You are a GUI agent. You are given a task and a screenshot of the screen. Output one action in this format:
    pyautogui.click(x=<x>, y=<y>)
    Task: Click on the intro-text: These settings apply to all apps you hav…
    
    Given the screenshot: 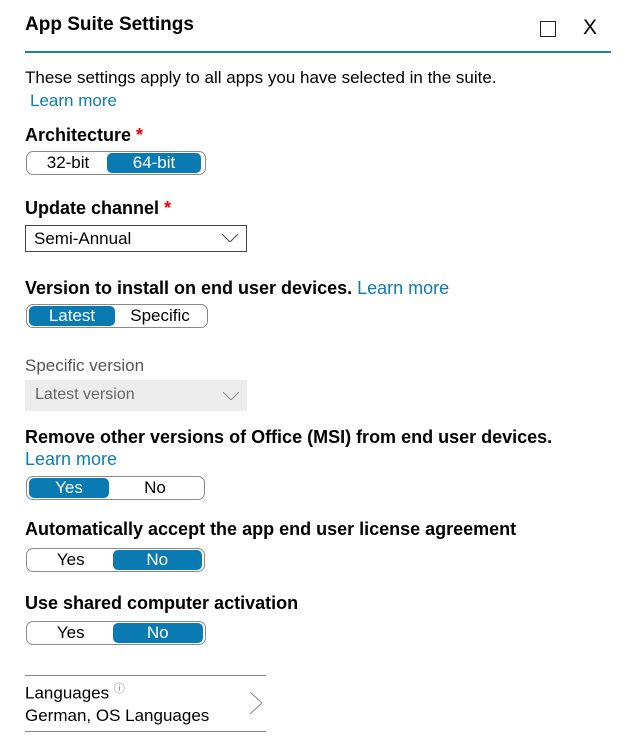 What is the action you would take?
    pyautogui.click(x=261, y=77)
    